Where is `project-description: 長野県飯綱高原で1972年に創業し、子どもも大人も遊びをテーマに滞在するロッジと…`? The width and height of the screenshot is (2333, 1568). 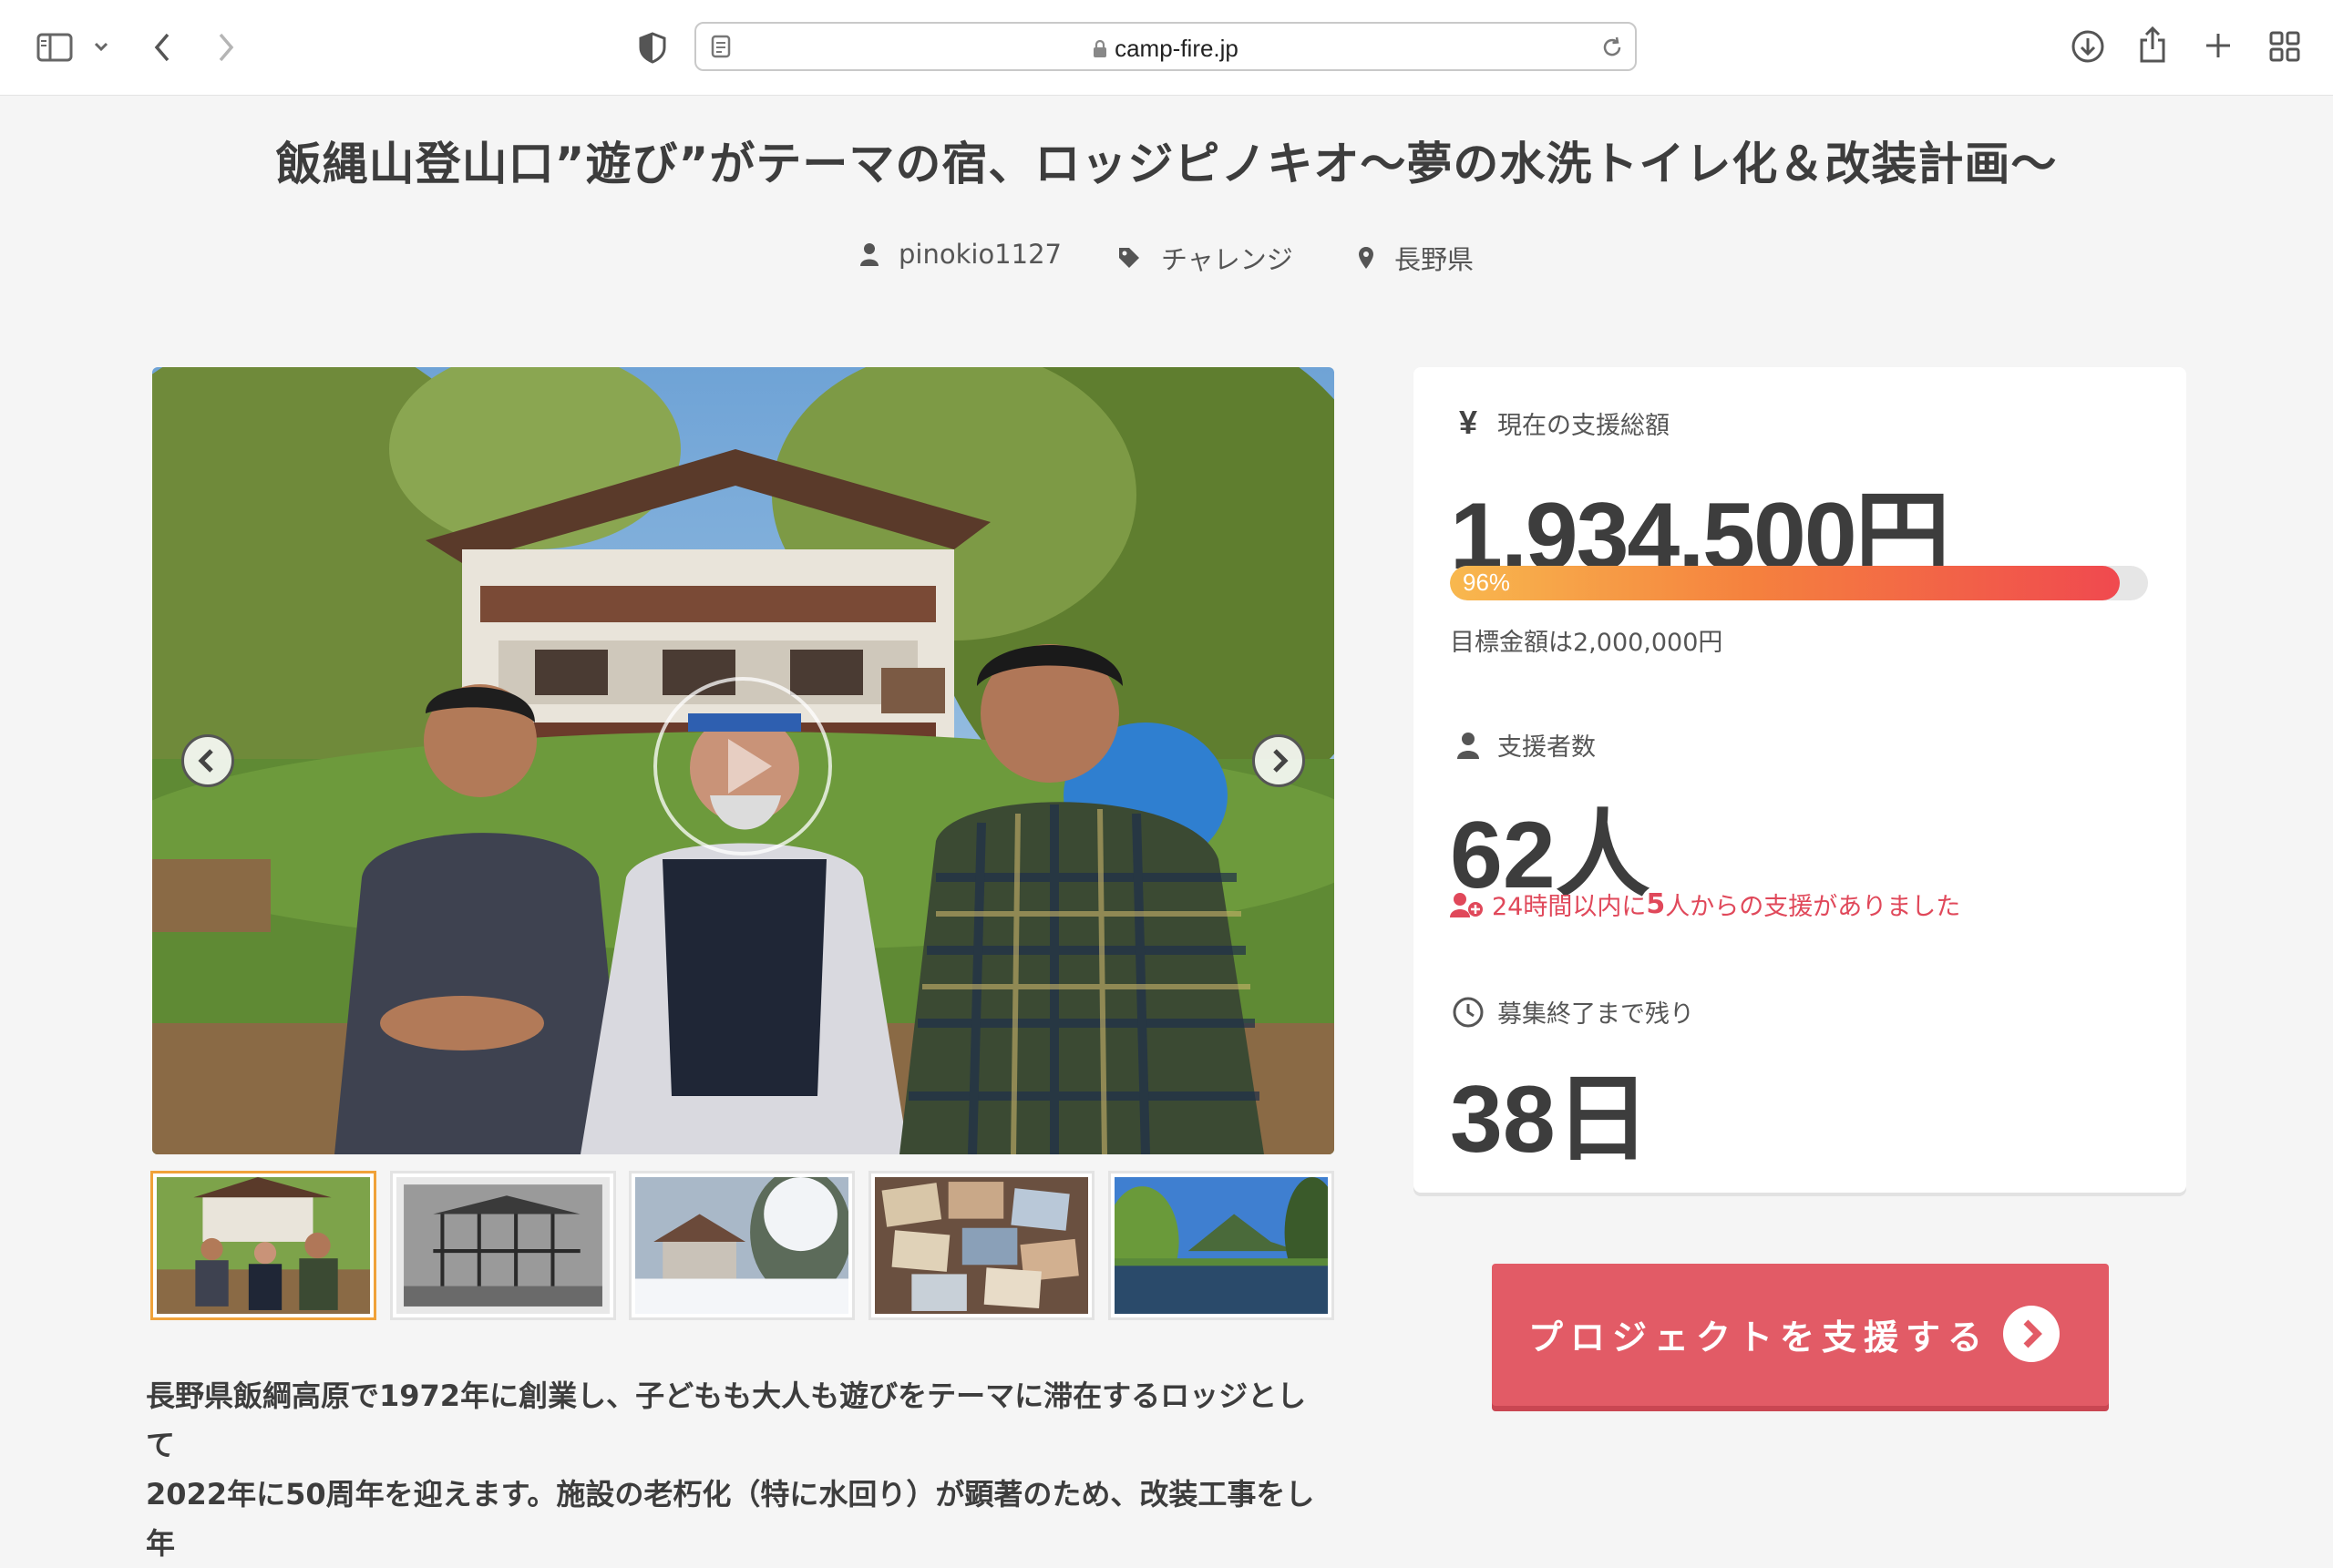
project-description: 長野県飯綱高原で1972年に創業し、子どもも大人も遊びをテーマに滞在するロッジと… is located at coordinates (739, 1469).